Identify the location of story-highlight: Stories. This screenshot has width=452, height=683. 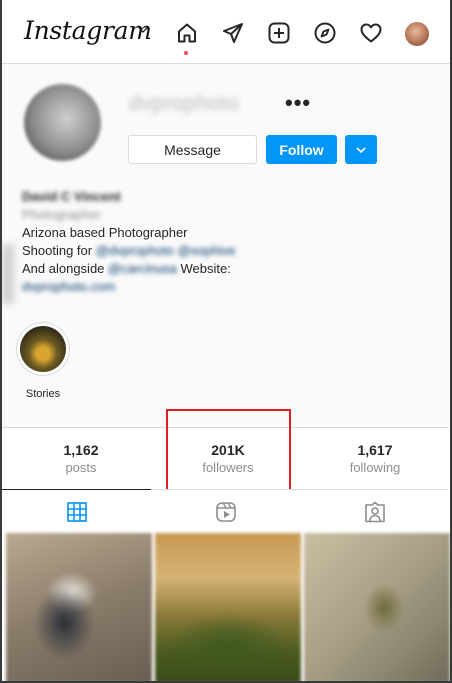
(43, 361).